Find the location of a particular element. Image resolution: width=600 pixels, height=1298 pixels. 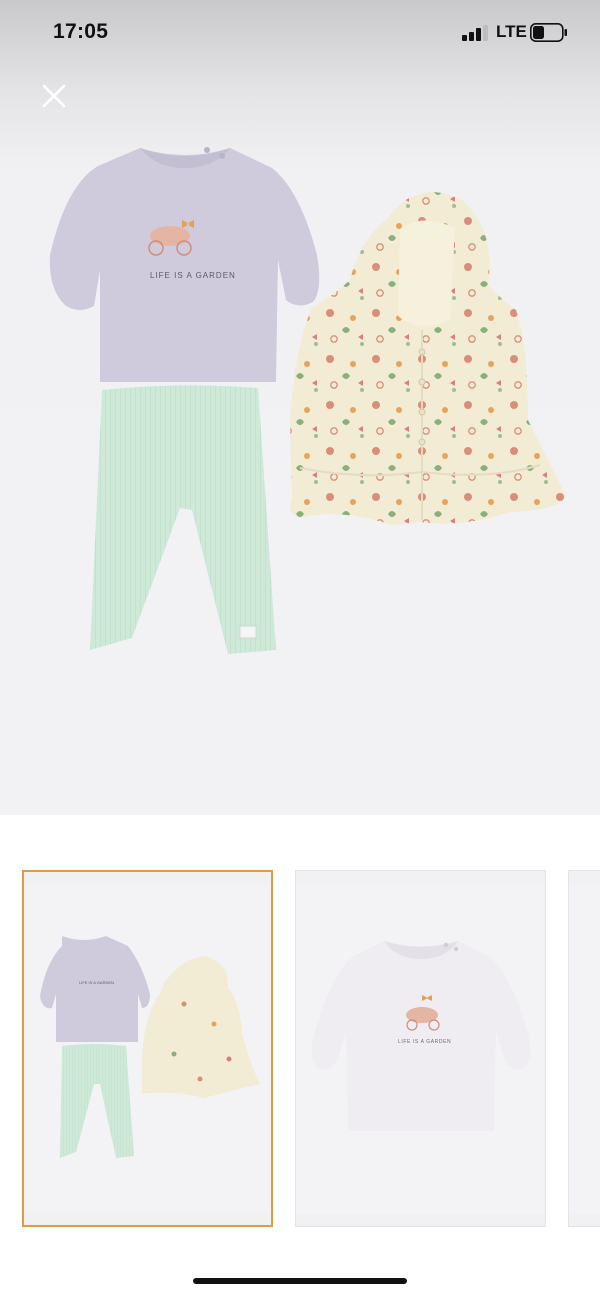

mint-leggings is located at coordinates (183, 519).